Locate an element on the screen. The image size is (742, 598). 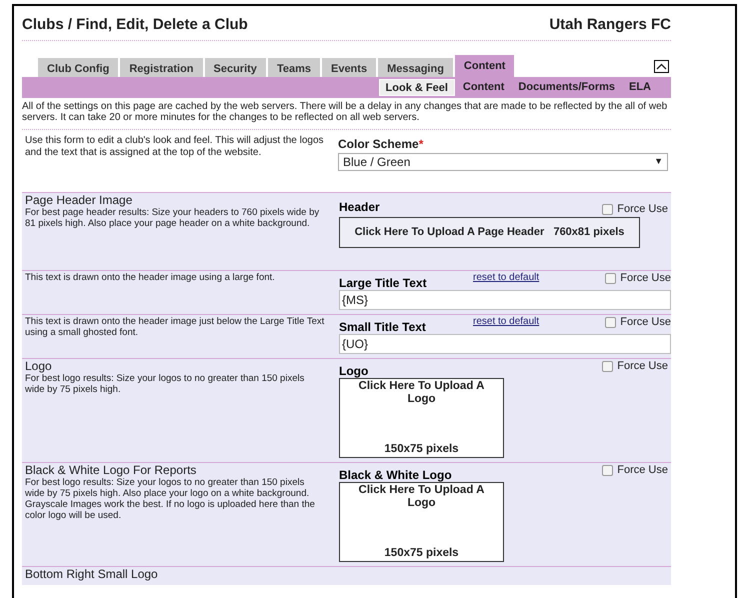
cache-notice: All of the settings on this page are cached by the web servers. There will be a delay in any changes that are made to be reflected by the all of web servers. It can take 20 or more minutes for the changes to be reflected on all web servers. is located at coordinates (346, 115).